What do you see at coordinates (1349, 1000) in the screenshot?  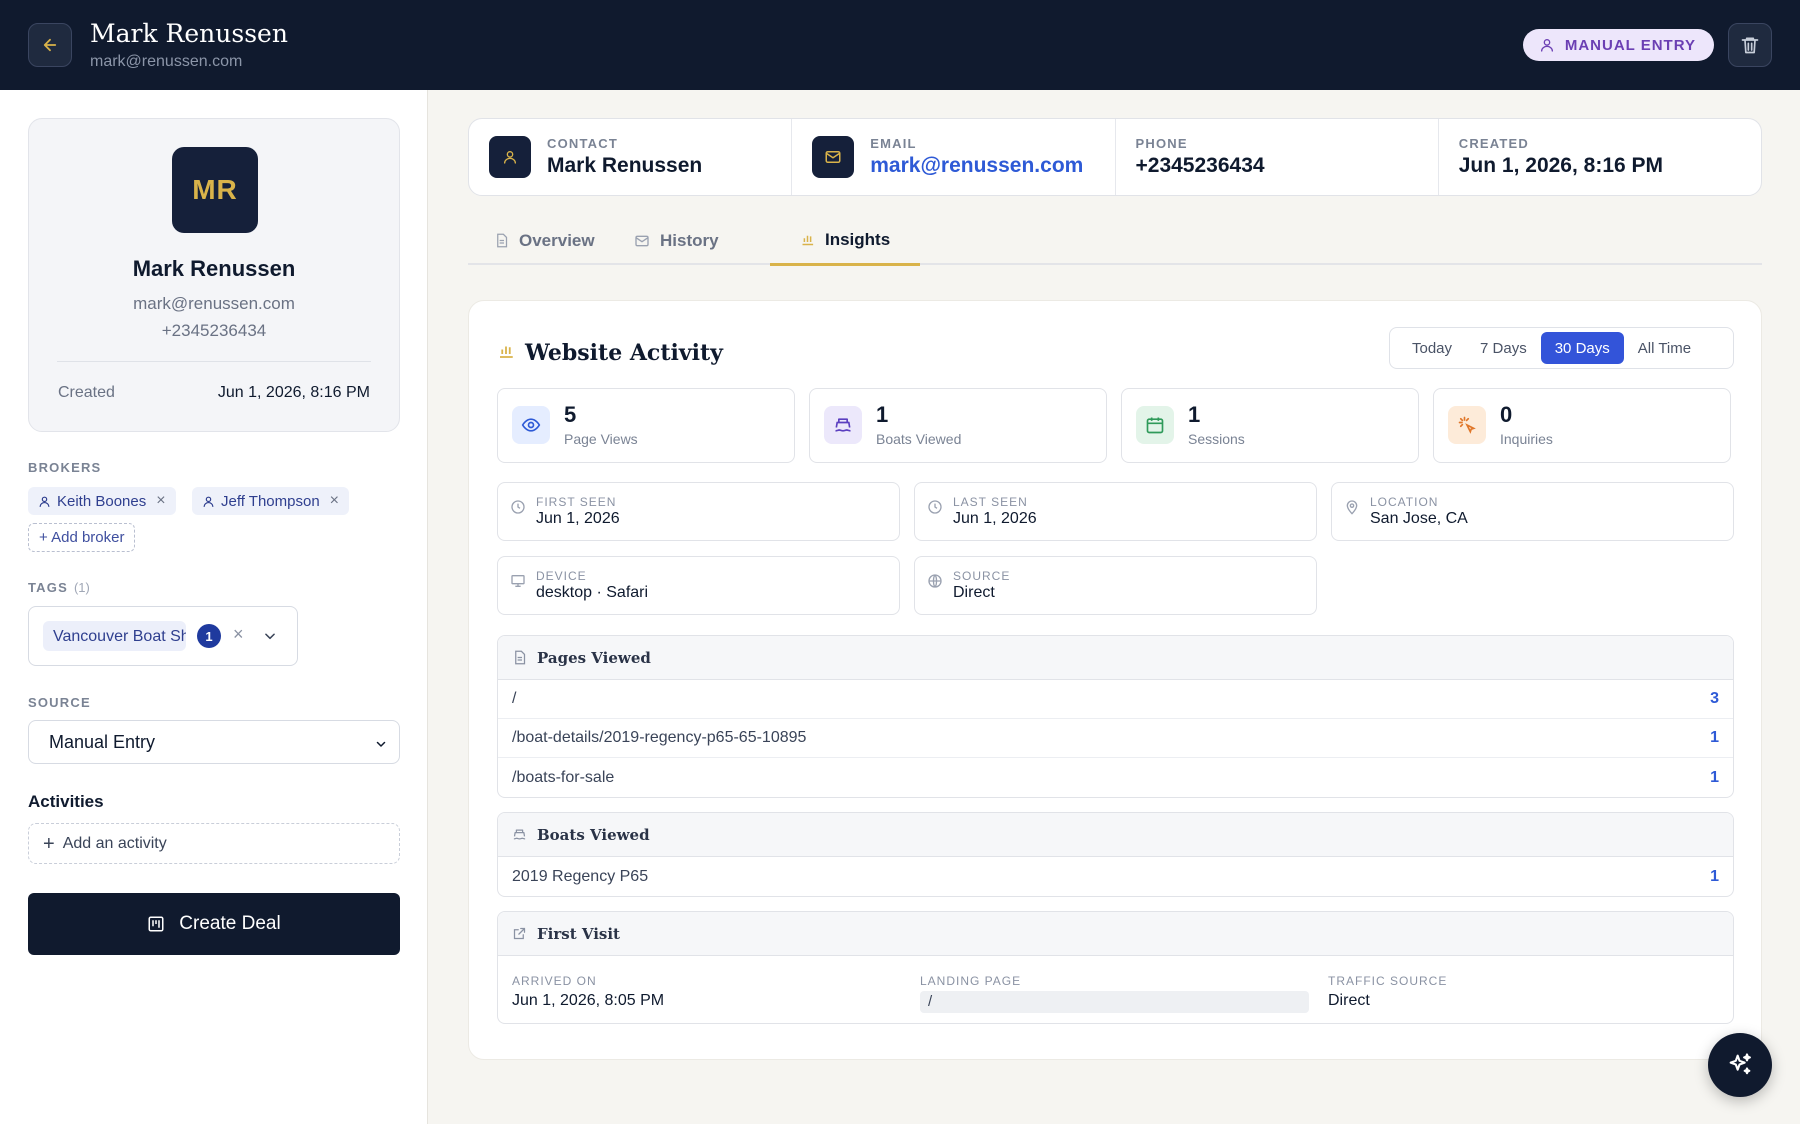 I see `traffic-source-value: Direct` at bounding box center [1349, 1000].